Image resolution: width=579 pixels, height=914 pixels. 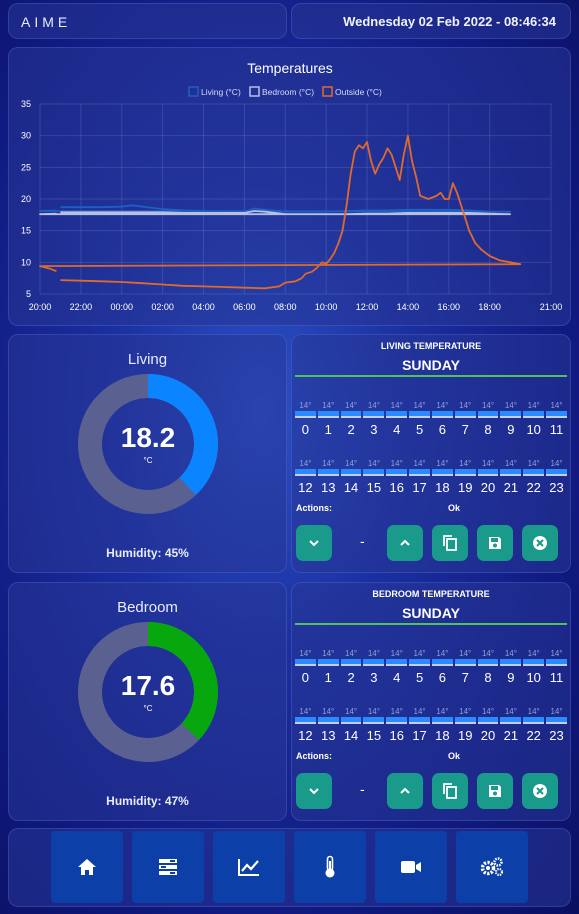 What do you see at coordinates (351, 429) in the screenshot?
I see `hour-label: 2` at bounding box center [351, 429].